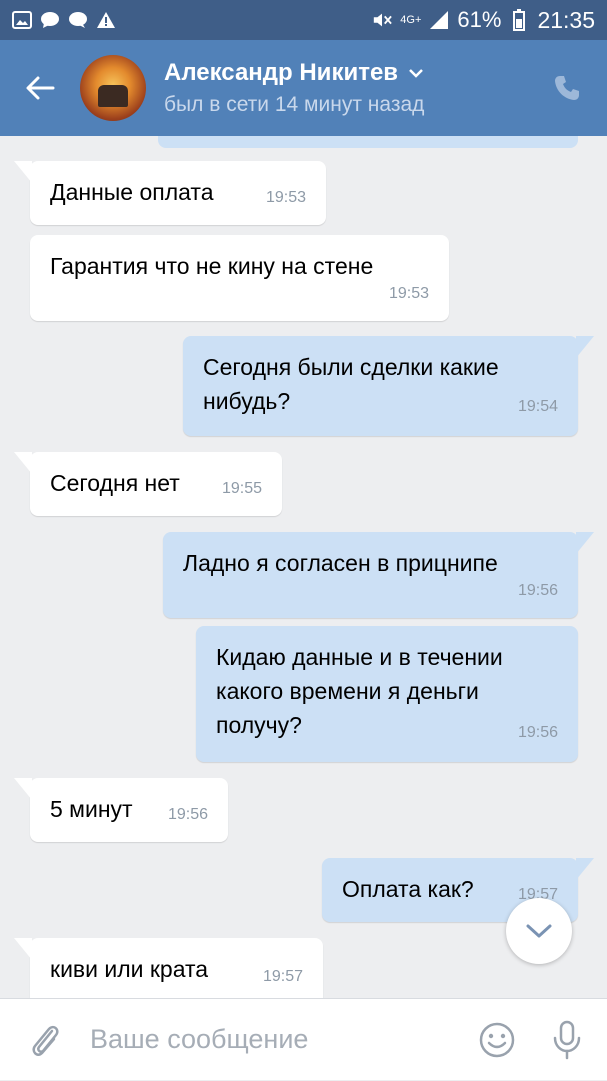 The height and width of the screenshot is (1081, 607). Describe the element at coordinates (411, 20) in the screenshot. I see `network-type: 4G+` at that location.